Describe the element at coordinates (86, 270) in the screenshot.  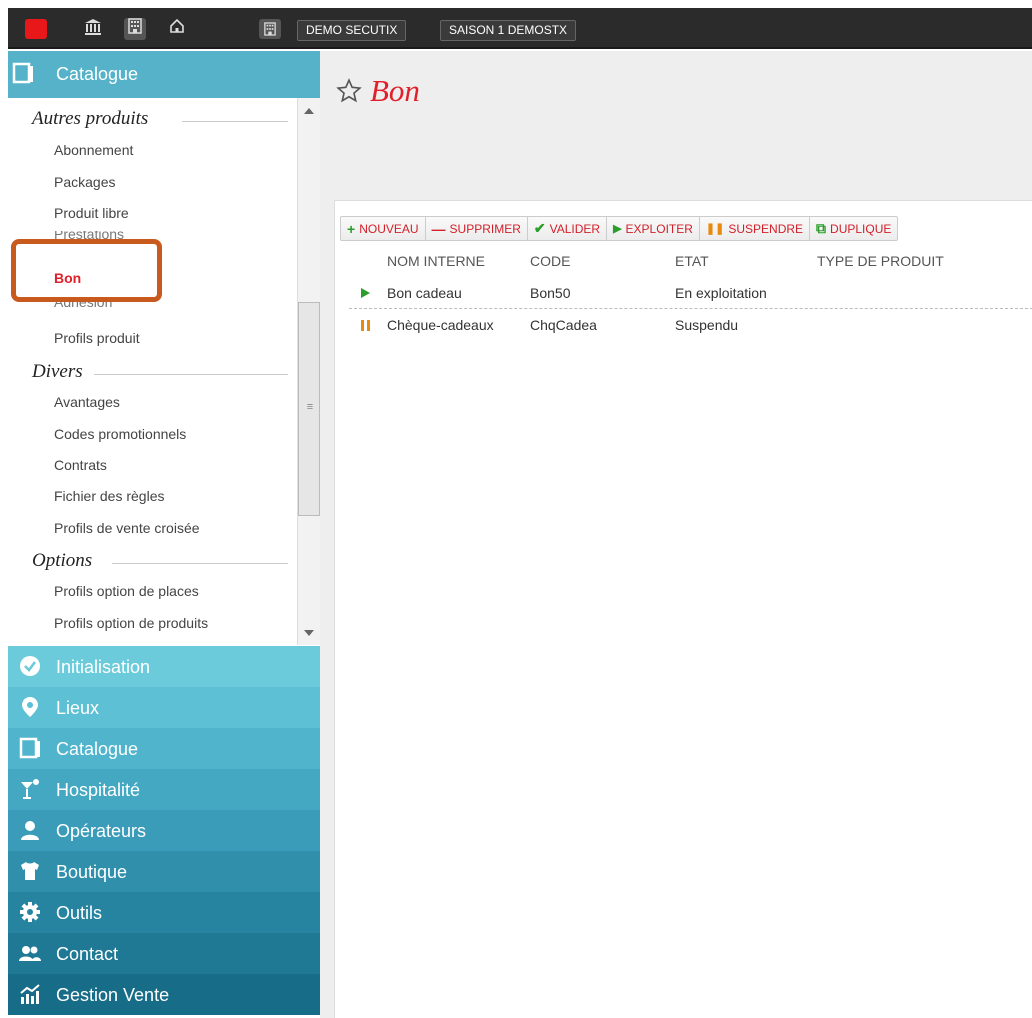
I see `highlight-annotation` at that location.